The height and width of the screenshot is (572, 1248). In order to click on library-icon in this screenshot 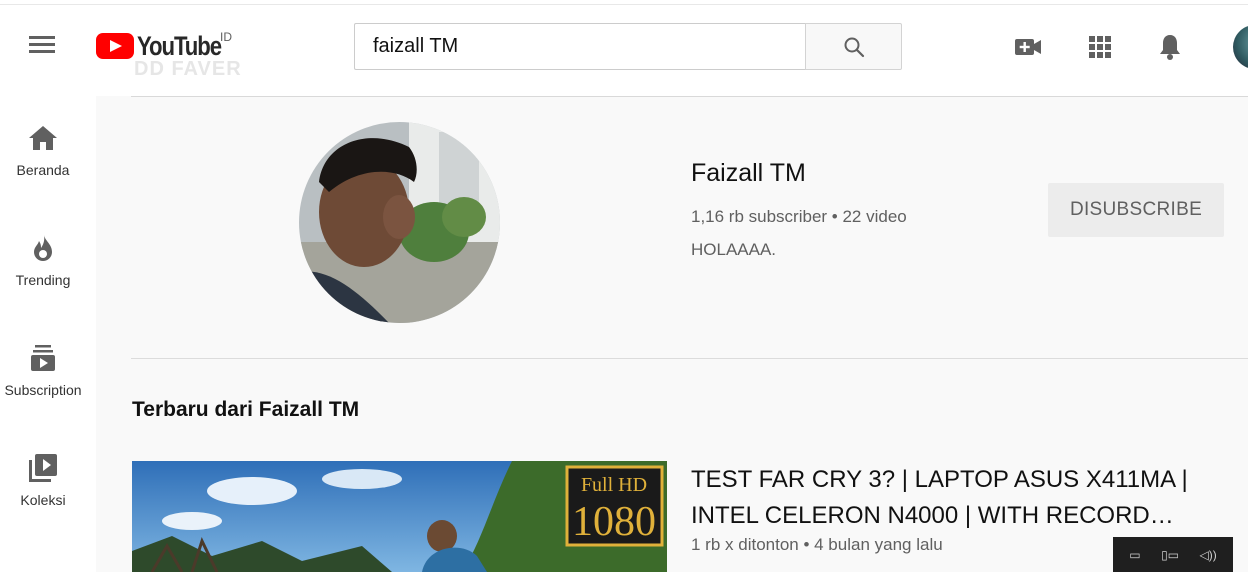, I will do `click(43, 468)`.